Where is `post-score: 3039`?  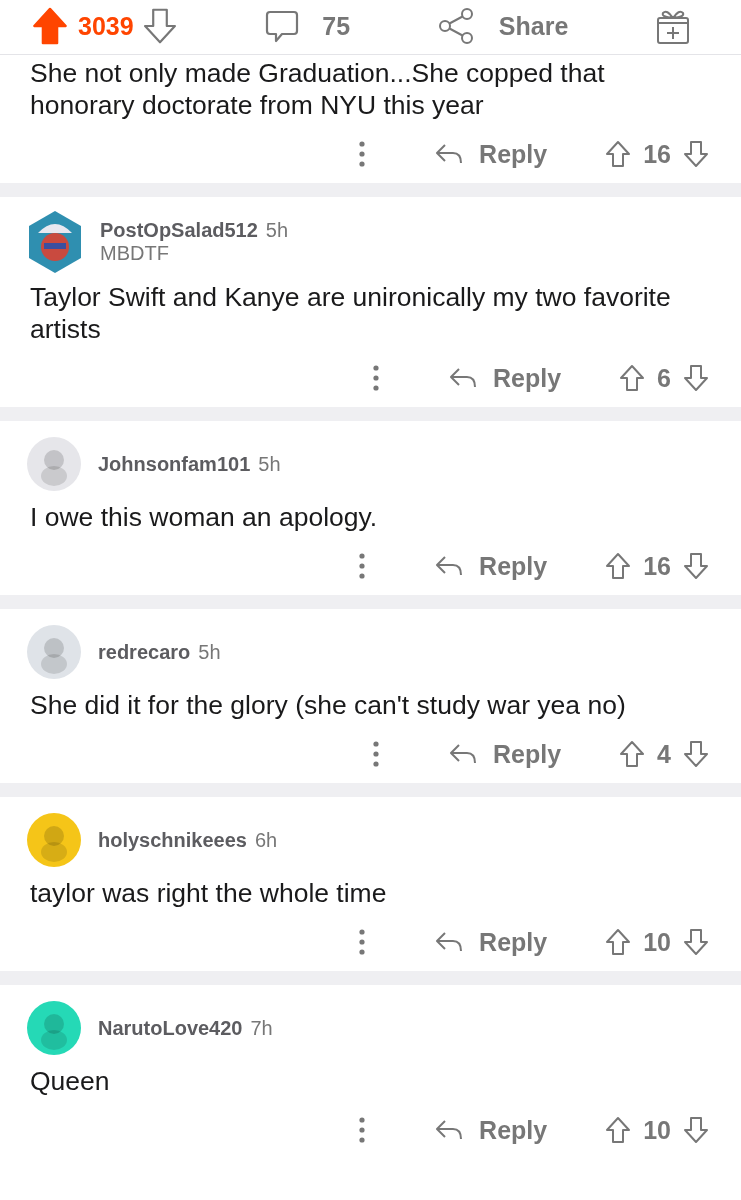
post-score: 3039 is located at coordinates (106, 26).